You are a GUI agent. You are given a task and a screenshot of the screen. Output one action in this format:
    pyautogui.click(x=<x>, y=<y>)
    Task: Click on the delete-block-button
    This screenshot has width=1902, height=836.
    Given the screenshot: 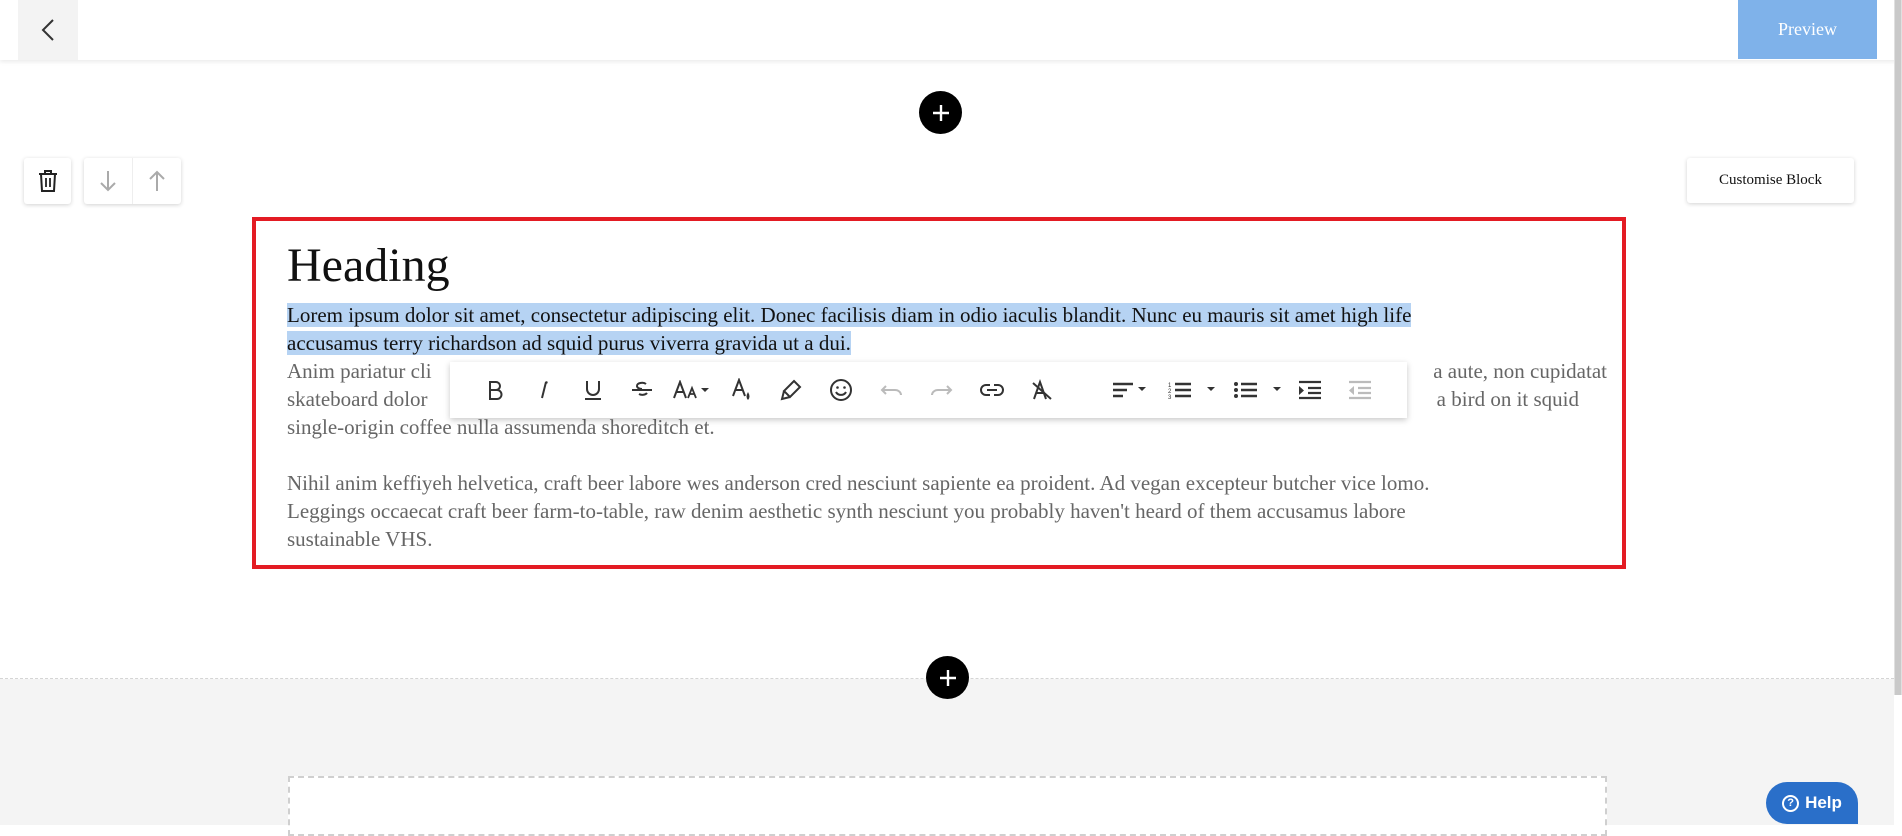 What is the action you would take?
    pyautogui.click(x=47, y=181)
    